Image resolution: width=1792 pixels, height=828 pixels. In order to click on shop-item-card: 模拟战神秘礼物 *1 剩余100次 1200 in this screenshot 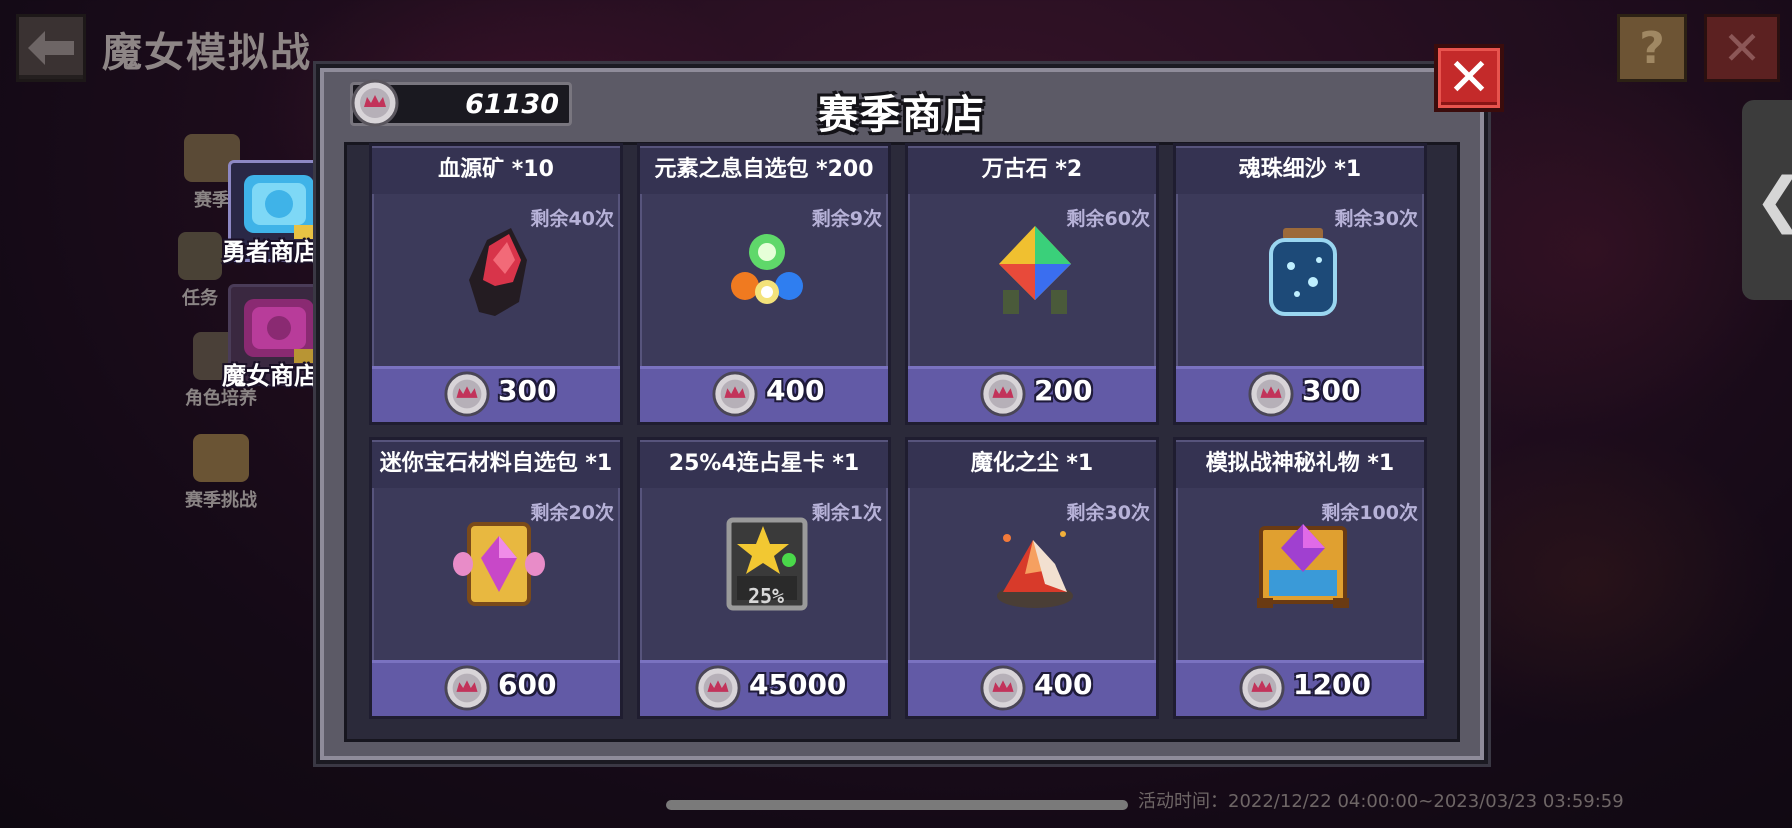, I will do `click(1300, 578)`.